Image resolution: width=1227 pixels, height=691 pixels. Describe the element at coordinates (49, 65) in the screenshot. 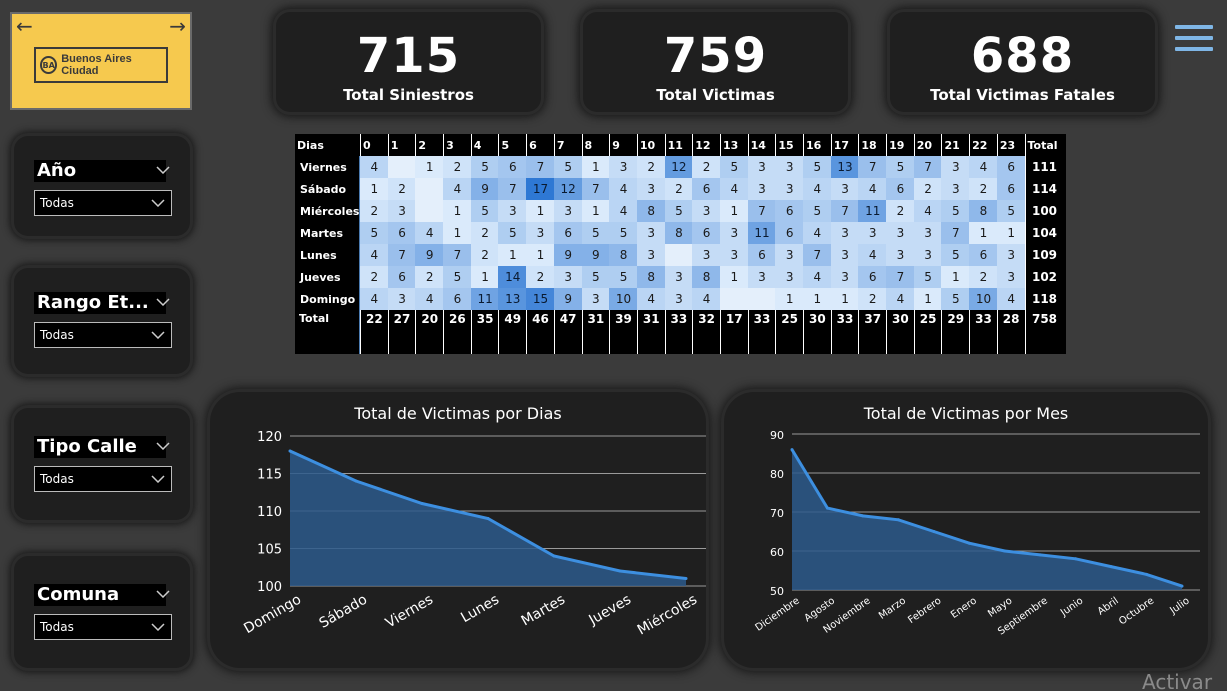

I see `logo-seal-icon: BA` at that location.